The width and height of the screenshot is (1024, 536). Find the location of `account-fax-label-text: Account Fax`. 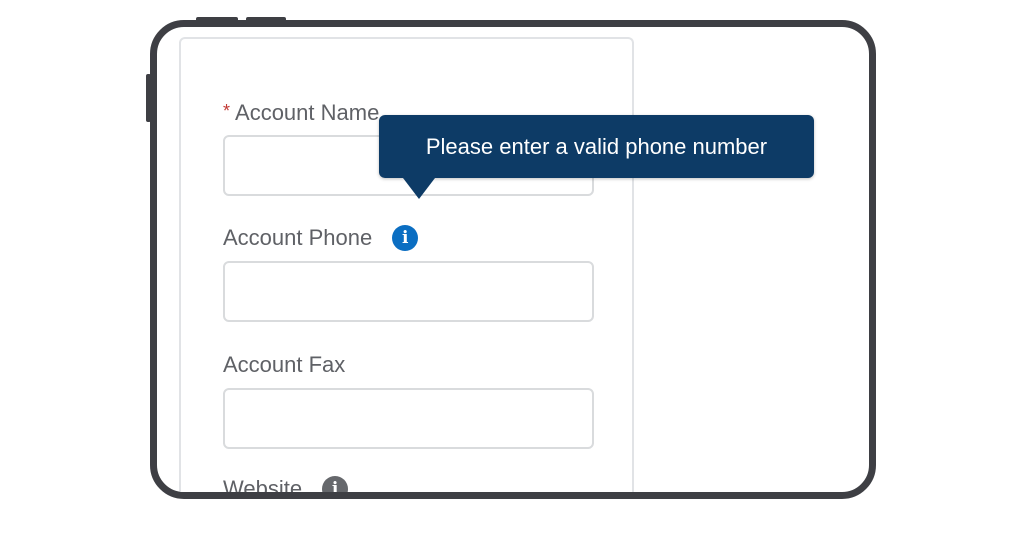

account-fax-label-text: Account Fax is located at coordinates (284, 364).